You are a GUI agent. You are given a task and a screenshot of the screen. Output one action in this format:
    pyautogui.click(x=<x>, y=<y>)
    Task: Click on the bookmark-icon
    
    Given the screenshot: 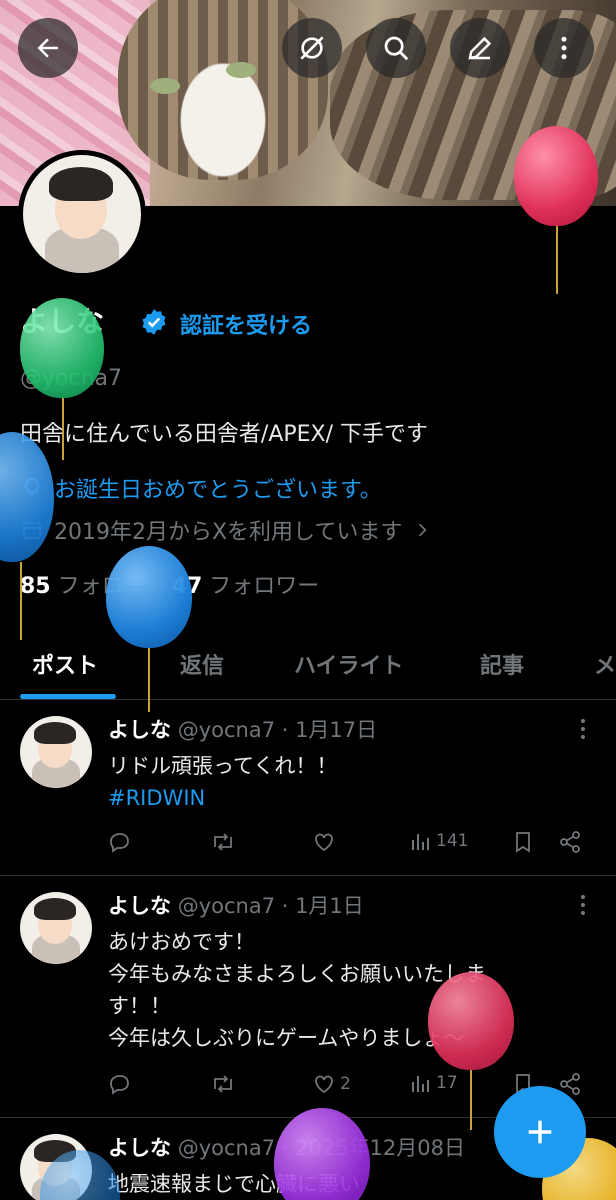 What is the action you would take?
    pyautogui.click(x=523, y=842)
    